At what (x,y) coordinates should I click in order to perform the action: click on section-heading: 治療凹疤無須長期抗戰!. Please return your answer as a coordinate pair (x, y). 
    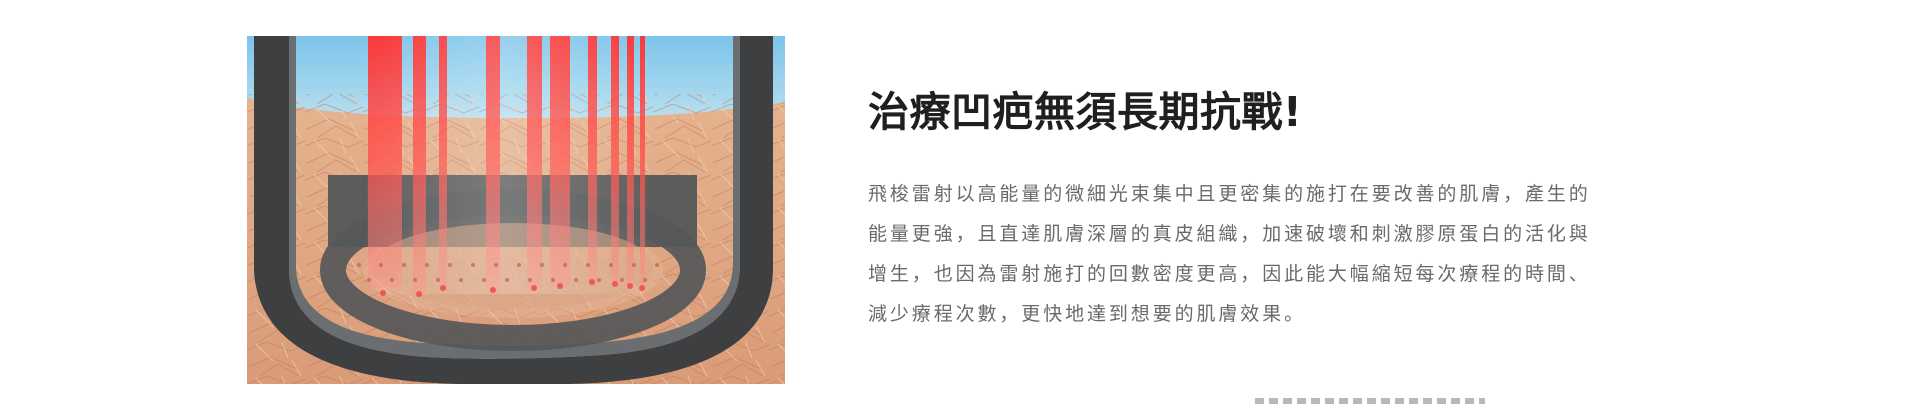
    Looking at the image, I should click on (1085, 112).